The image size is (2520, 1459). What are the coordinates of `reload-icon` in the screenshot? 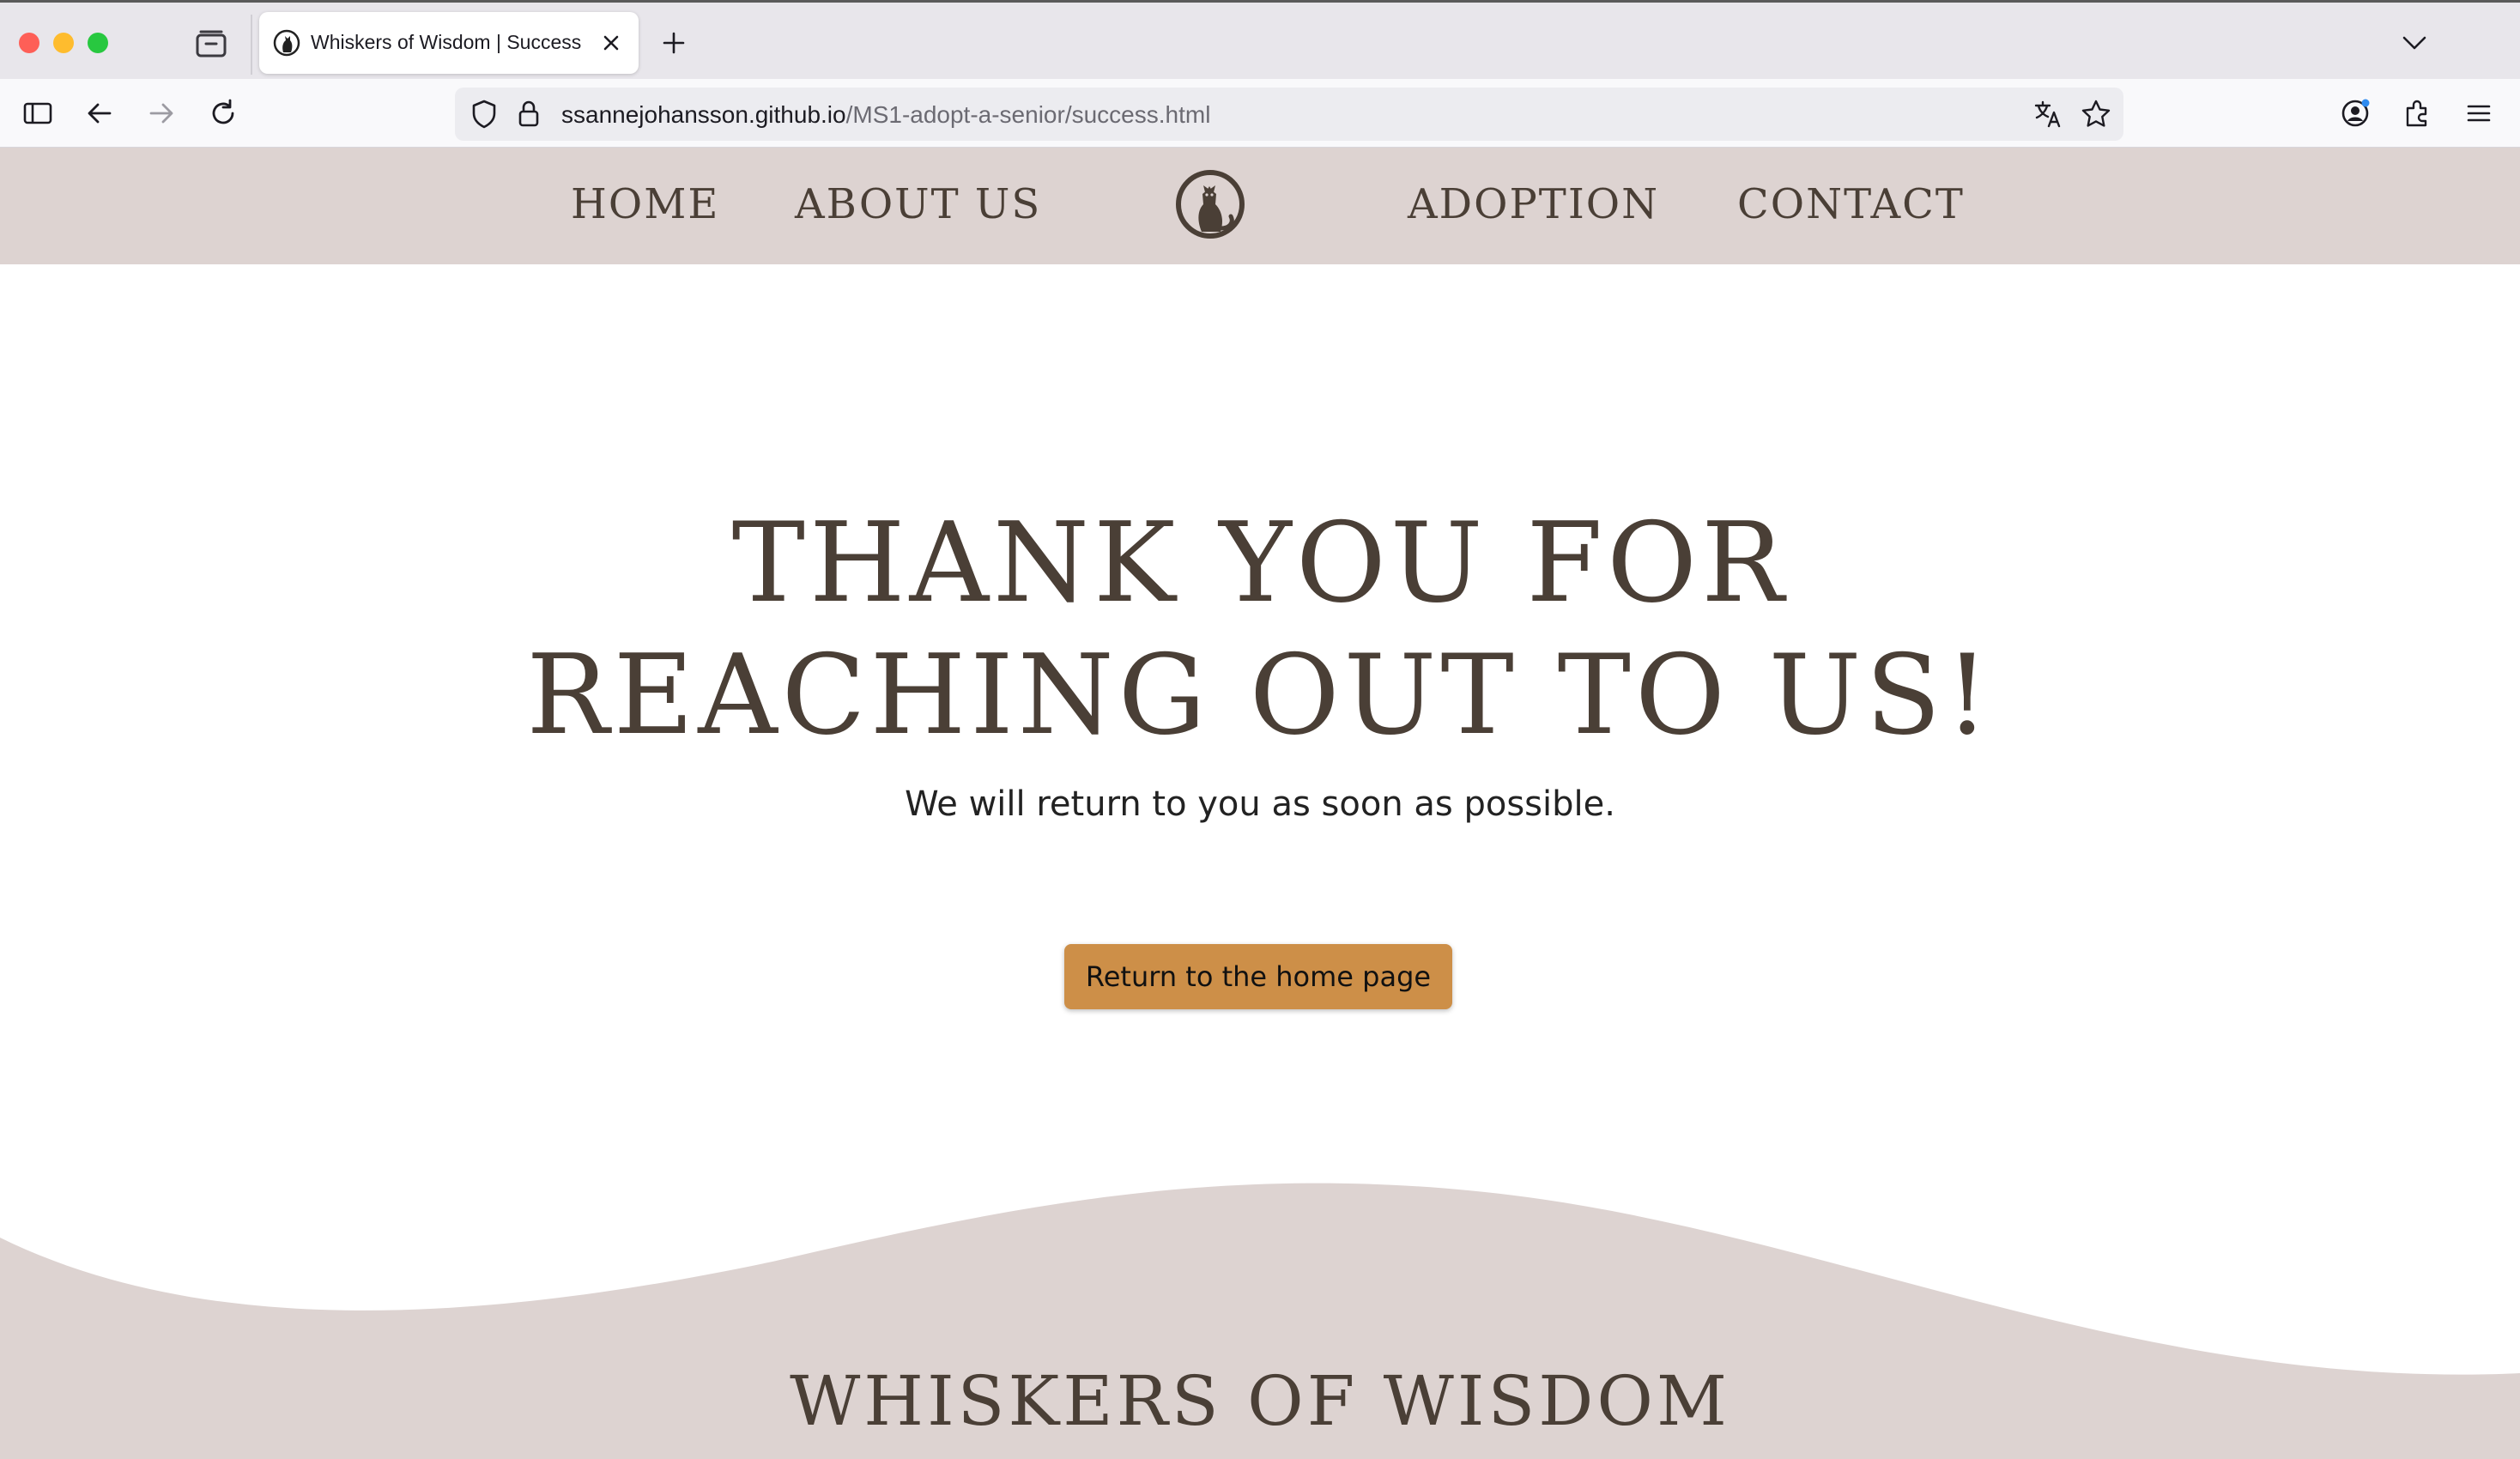 It's located at (223, 113).